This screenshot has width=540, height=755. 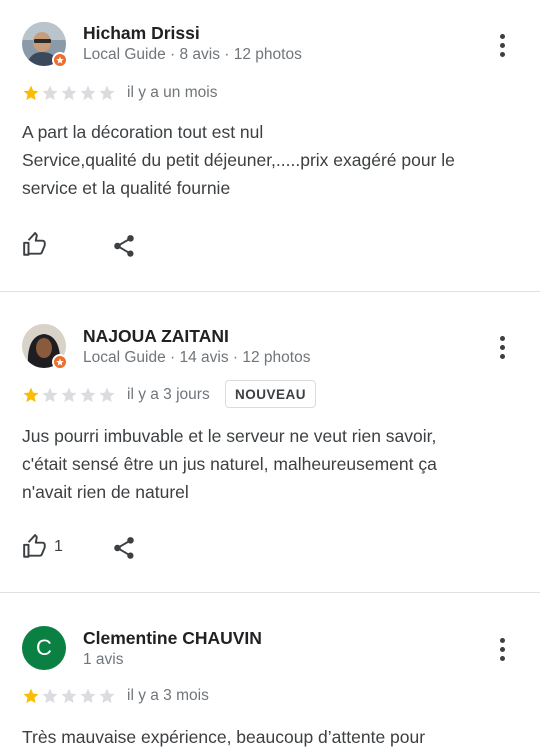 What do you see at coordinates (271, 394) in the screenshot?
I see `new-badge: NOUVEAU` at bounding box center [271, 394].